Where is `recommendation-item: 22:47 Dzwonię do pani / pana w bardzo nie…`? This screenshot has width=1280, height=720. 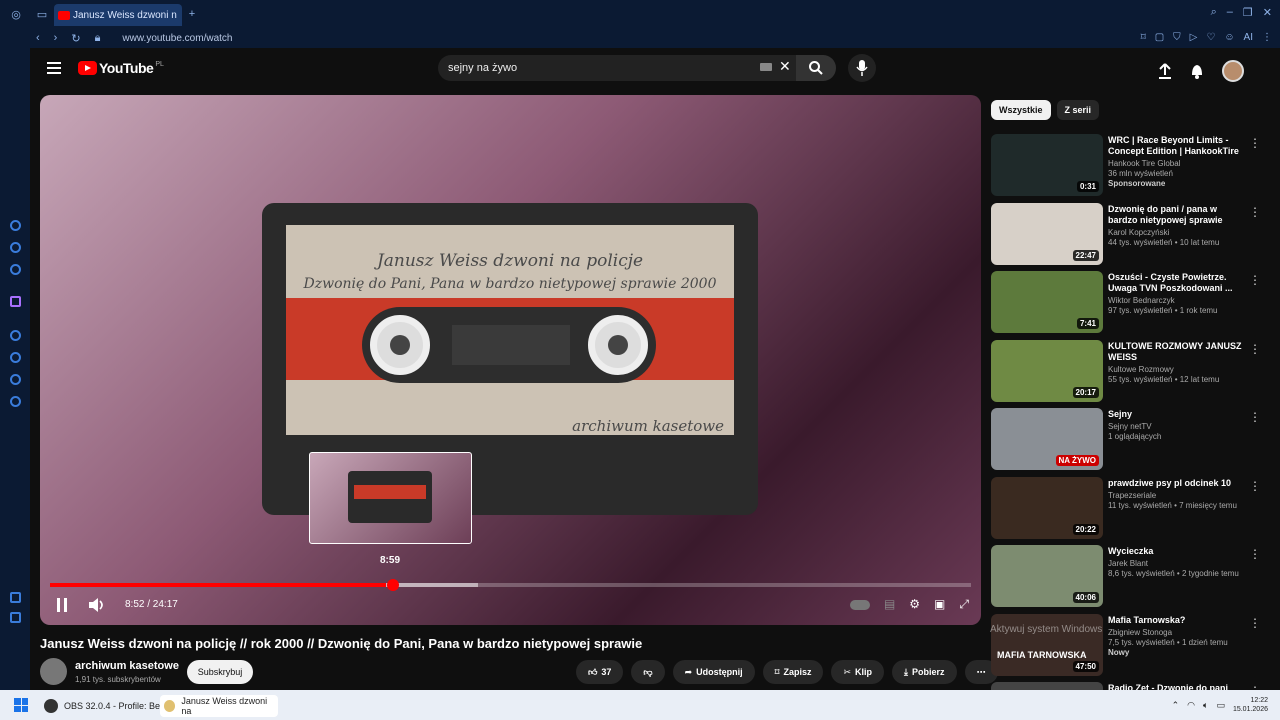
recommendation-item: 22:47 Dzwonię do pani / pana w bardzo nie… is located at coordinates (1126, 234).